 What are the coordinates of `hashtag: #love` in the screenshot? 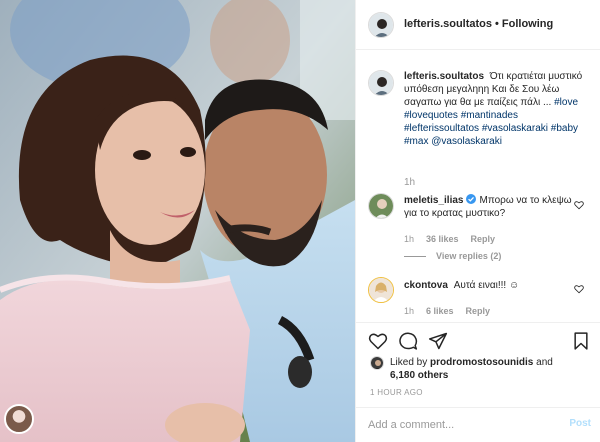 It's located at (566, 102).